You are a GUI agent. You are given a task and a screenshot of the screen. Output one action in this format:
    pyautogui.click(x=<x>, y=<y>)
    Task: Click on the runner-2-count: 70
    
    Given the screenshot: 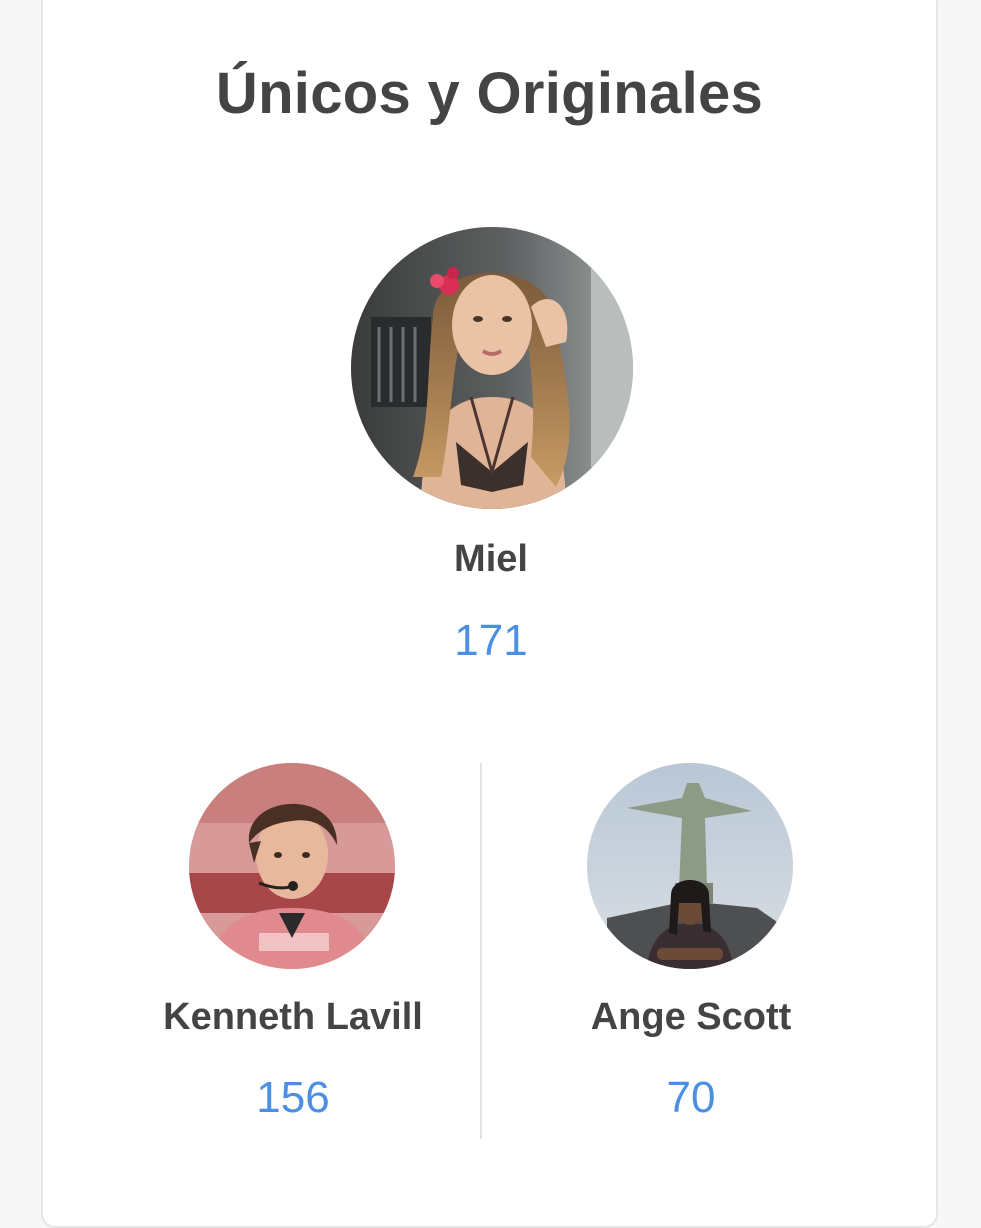 What is the action you would take?
    pyautogui.click(x=691, y=1097)
    